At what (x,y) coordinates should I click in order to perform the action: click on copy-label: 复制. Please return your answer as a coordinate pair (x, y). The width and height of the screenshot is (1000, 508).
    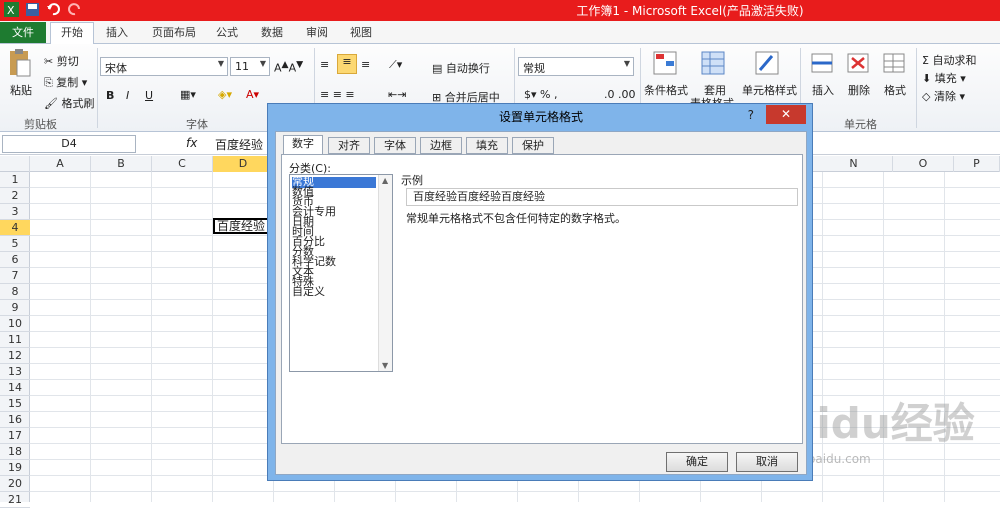
    Looking at the image, I should click on (67, 82).